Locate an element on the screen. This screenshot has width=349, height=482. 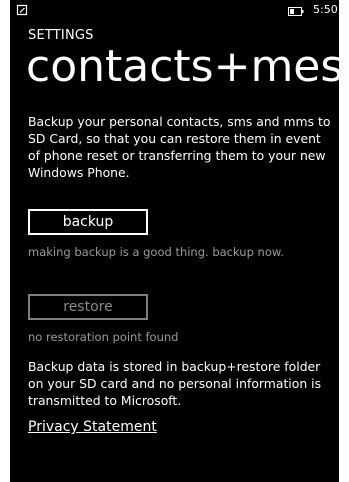
restore-button: restore is located at coordinates (88, 307).